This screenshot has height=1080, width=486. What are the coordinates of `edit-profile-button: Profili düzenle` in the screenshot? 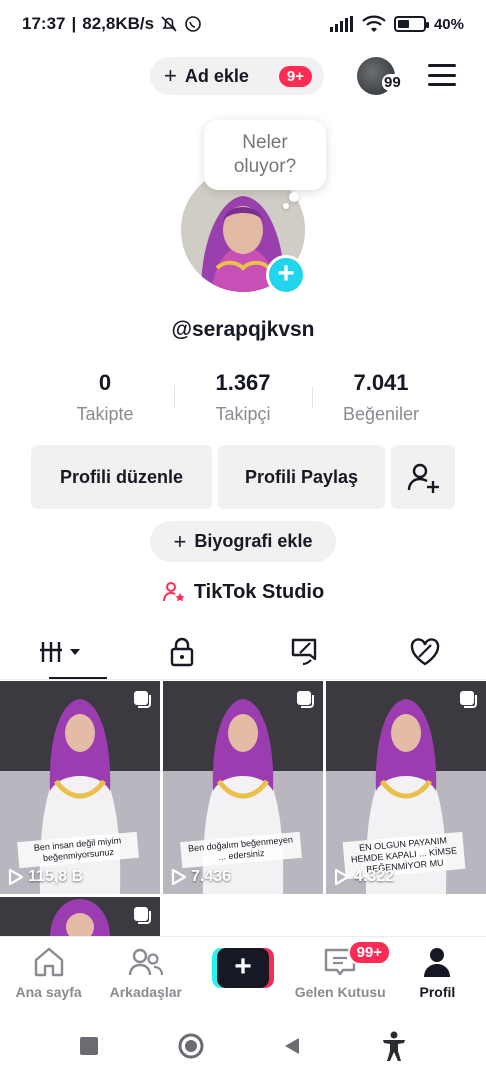 It's located at (121, 477).